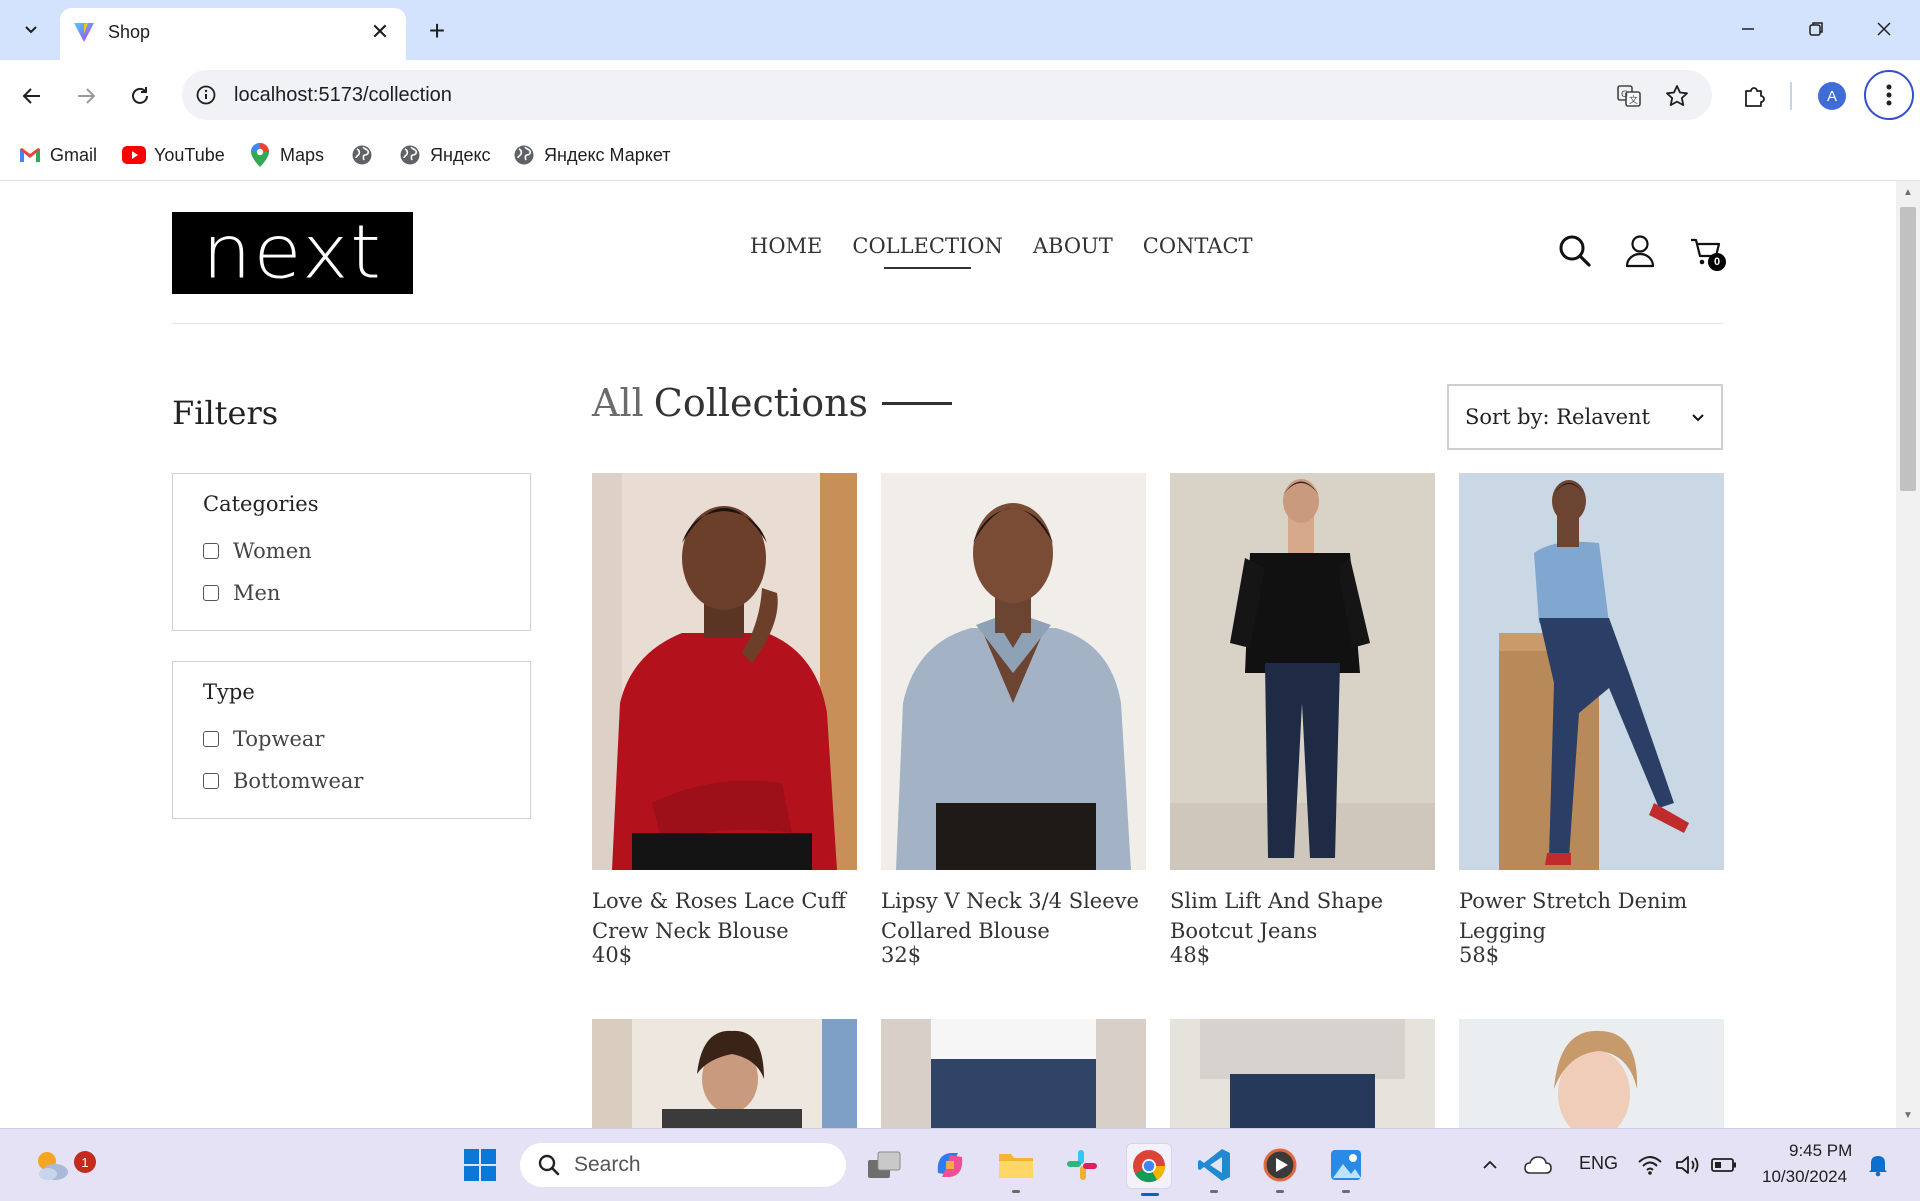 The height and width of the screenshot is (1201, 1920). Describe the element at coordinates (140, 96) in the screenshot. I see `reload-button` at that location.